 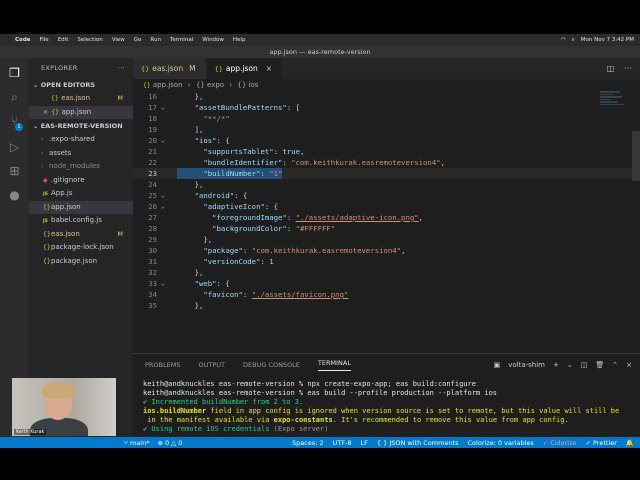 What do you see at coordinates (213, 40) in the screenshot?
I see `menu-window: Window` at bounding box center [213, 40].